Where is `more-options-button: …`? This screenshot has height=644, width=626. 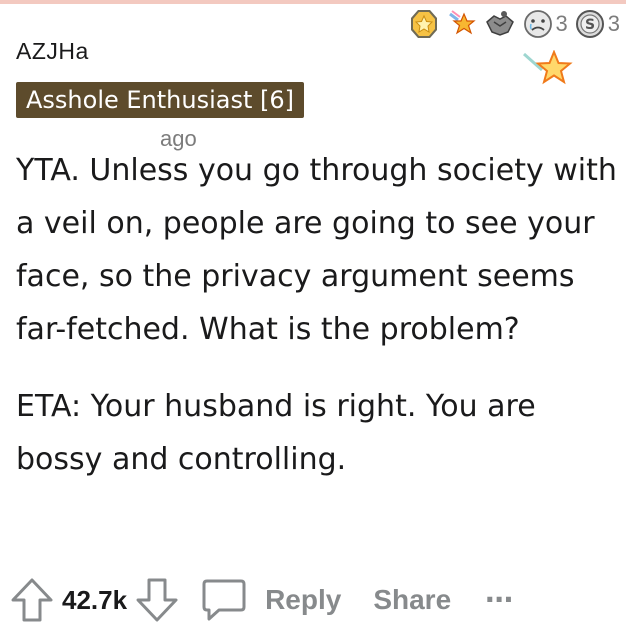
more-options-button: … is located at coordinates (500, 592).